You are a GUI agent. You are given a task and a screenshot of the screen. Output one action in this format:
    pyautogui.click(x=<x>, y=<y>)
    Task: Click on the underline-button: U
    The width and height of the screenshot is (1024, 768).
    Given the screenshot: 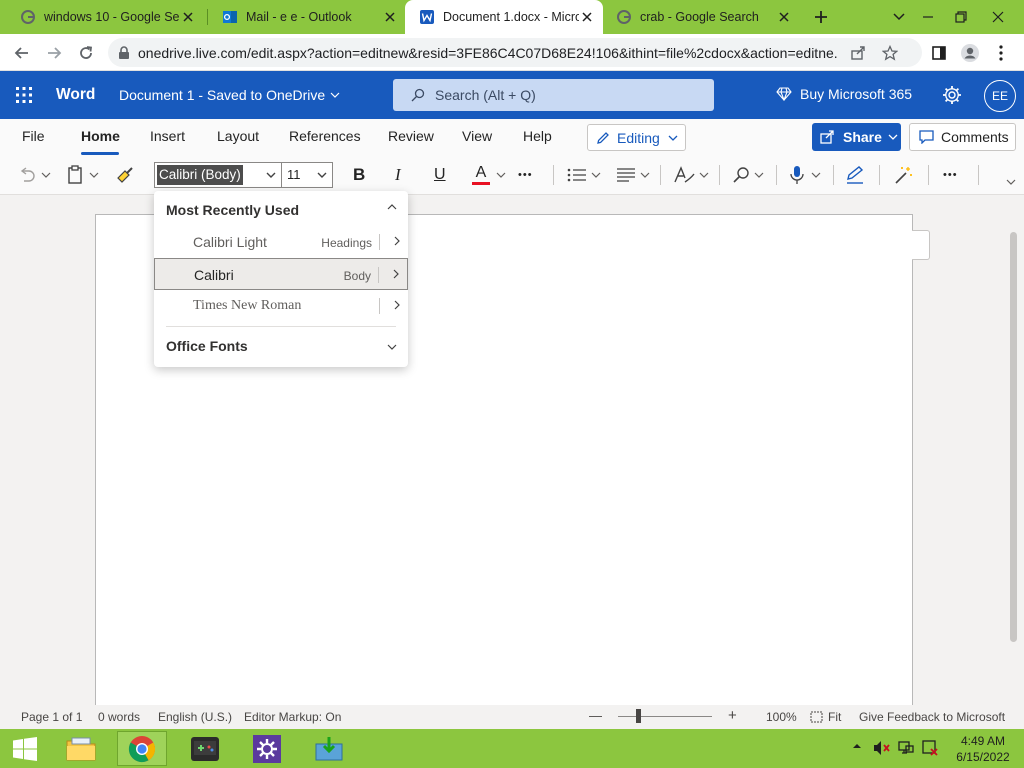 What is the action you would take?
    pyautogui.click(x=440, y=175)
    